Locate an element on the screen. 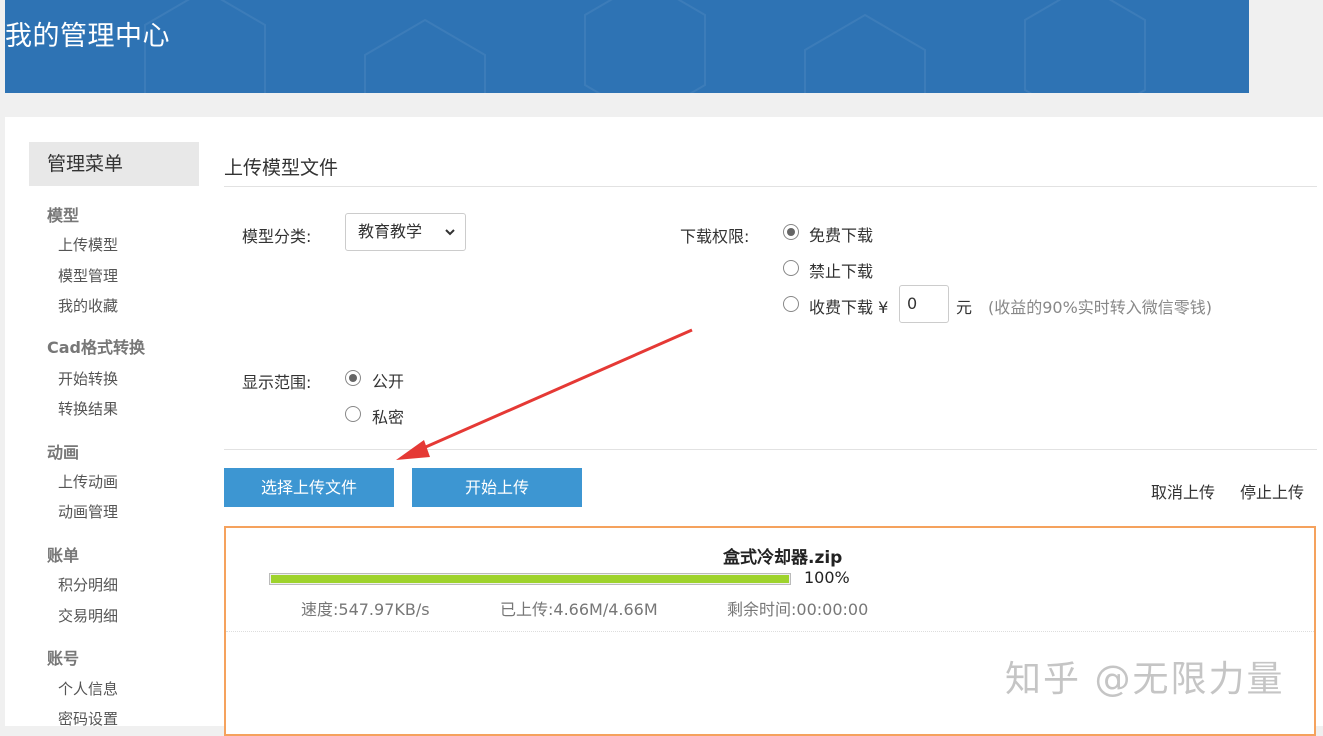  start-upload-button: 开始上传 is located at coordinates (497, 487).